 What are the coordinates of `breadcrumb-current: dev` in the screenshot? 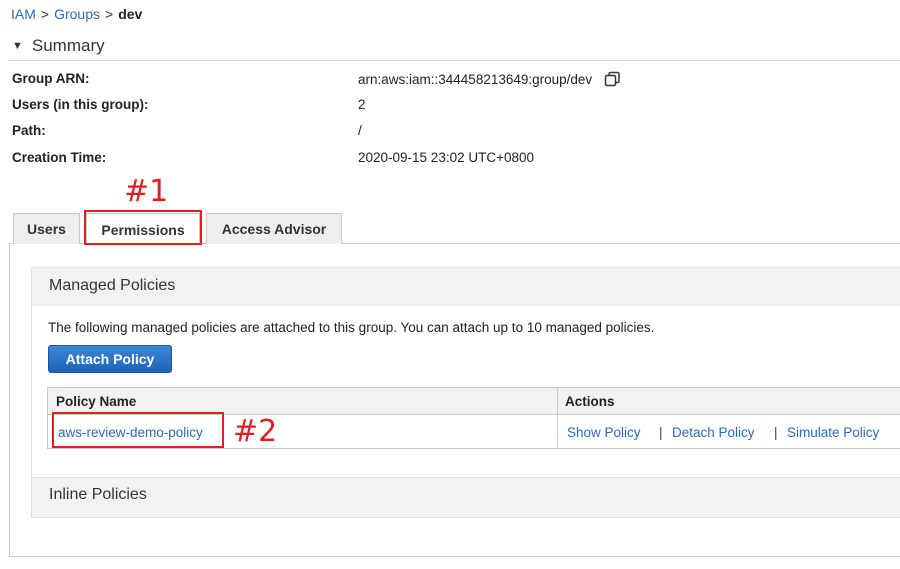 It's located at (130, 14).